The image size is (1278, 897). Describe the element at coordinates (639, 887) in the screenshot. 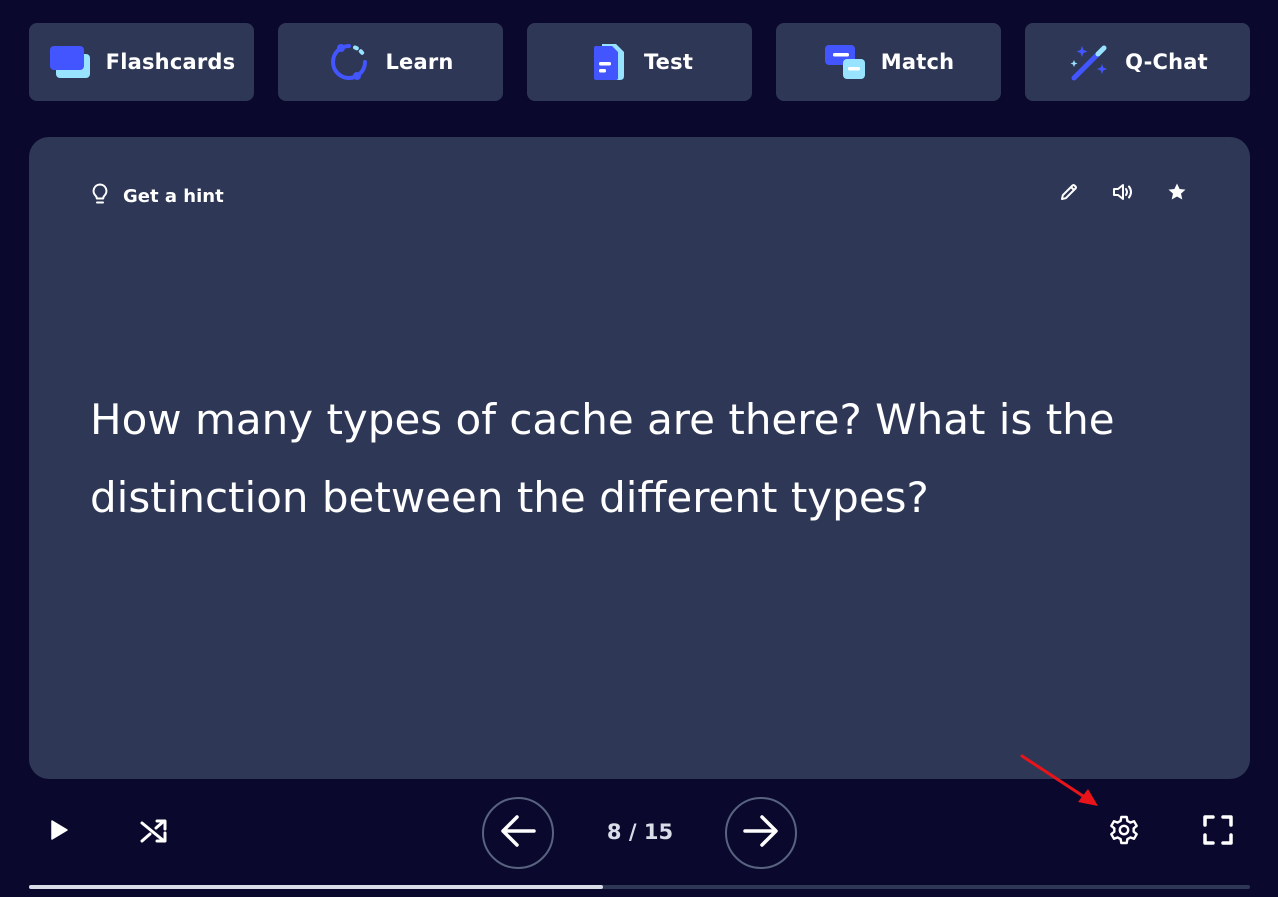

I see `study-progress-bar` at that location.